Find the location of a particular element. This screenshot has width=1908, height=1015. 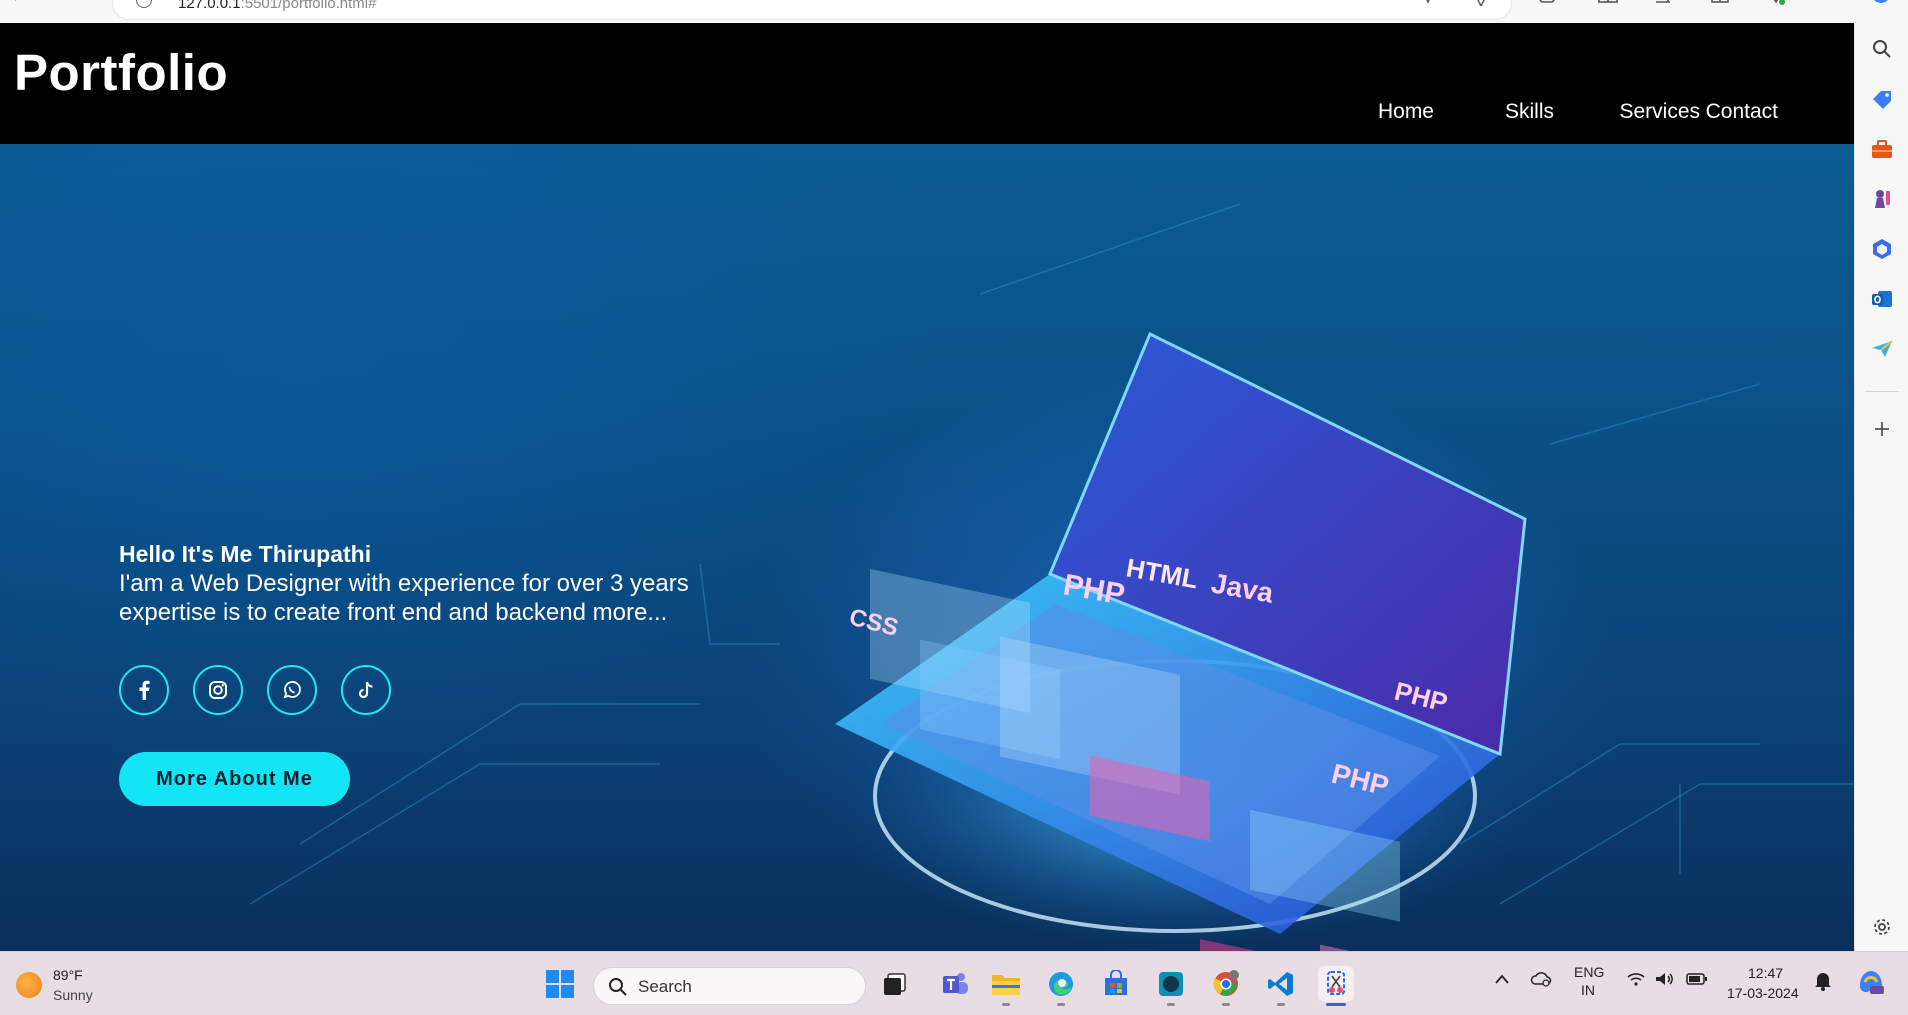

edge-browser-icon is located at coordinates (1061, 984).